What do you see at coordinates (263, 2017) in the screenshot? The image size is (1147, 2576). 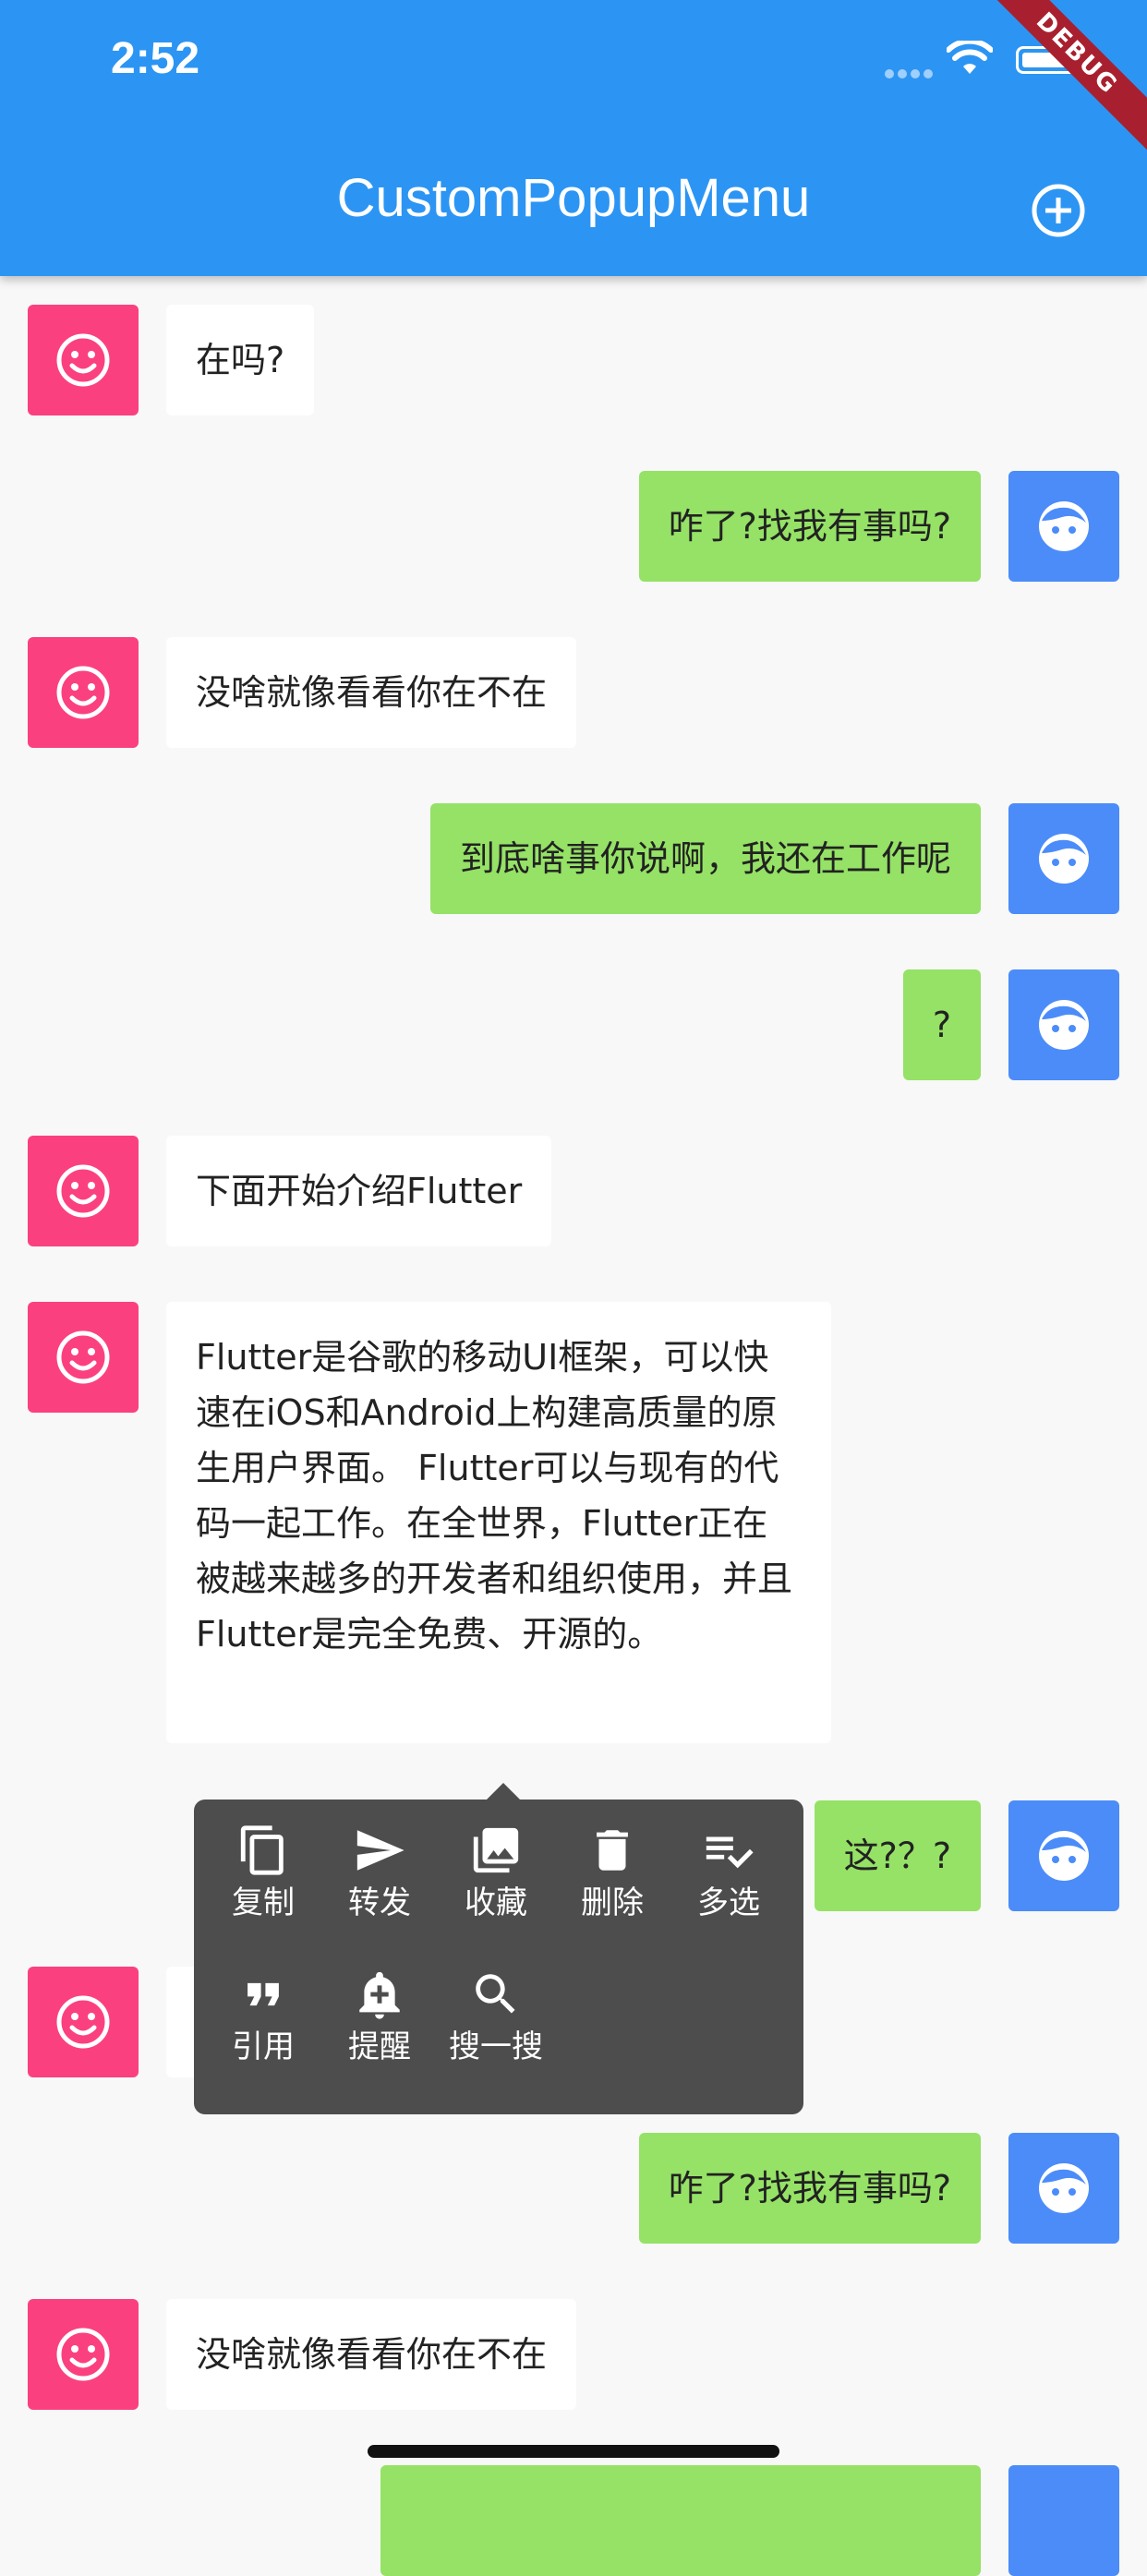 I see `menu-item-quote: 引用` at bounding box center [263, 2017].